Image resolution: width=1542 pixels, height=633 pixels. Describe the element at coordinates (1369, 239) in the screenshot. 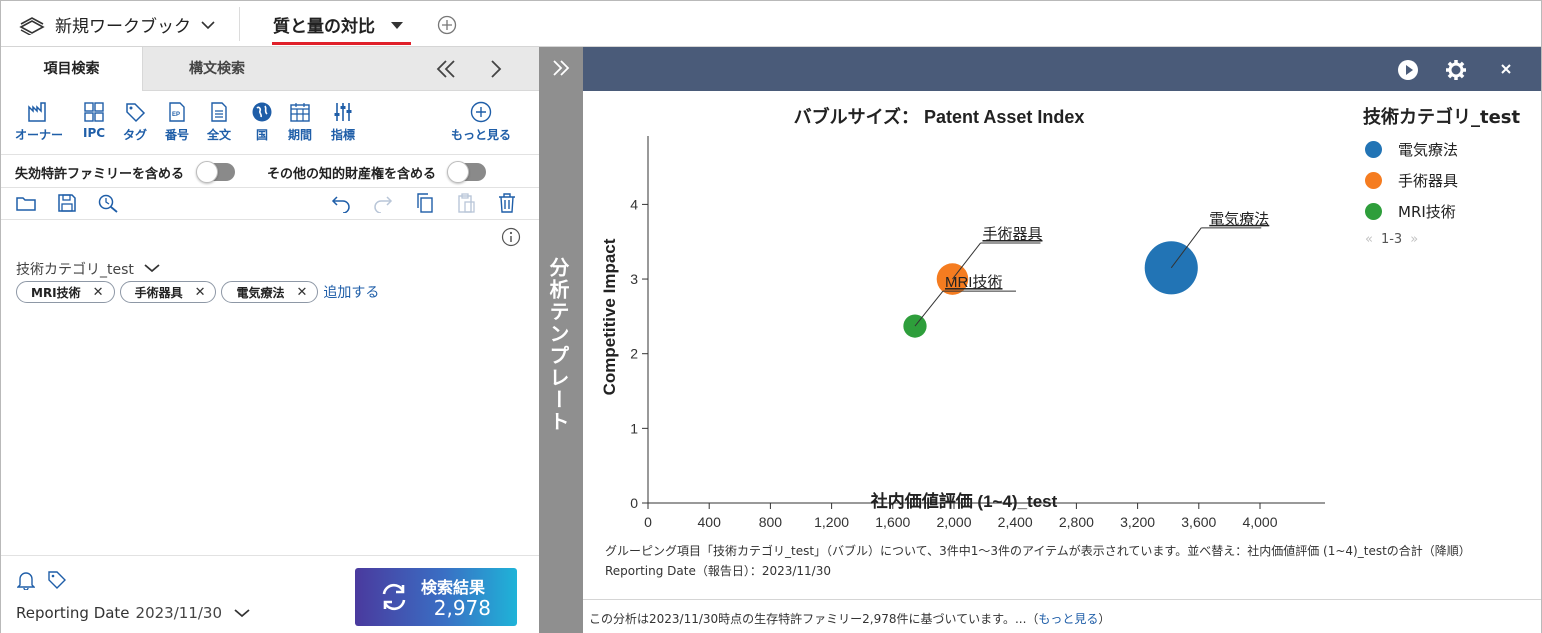

I see `pager-prev-icon: «` at that location.